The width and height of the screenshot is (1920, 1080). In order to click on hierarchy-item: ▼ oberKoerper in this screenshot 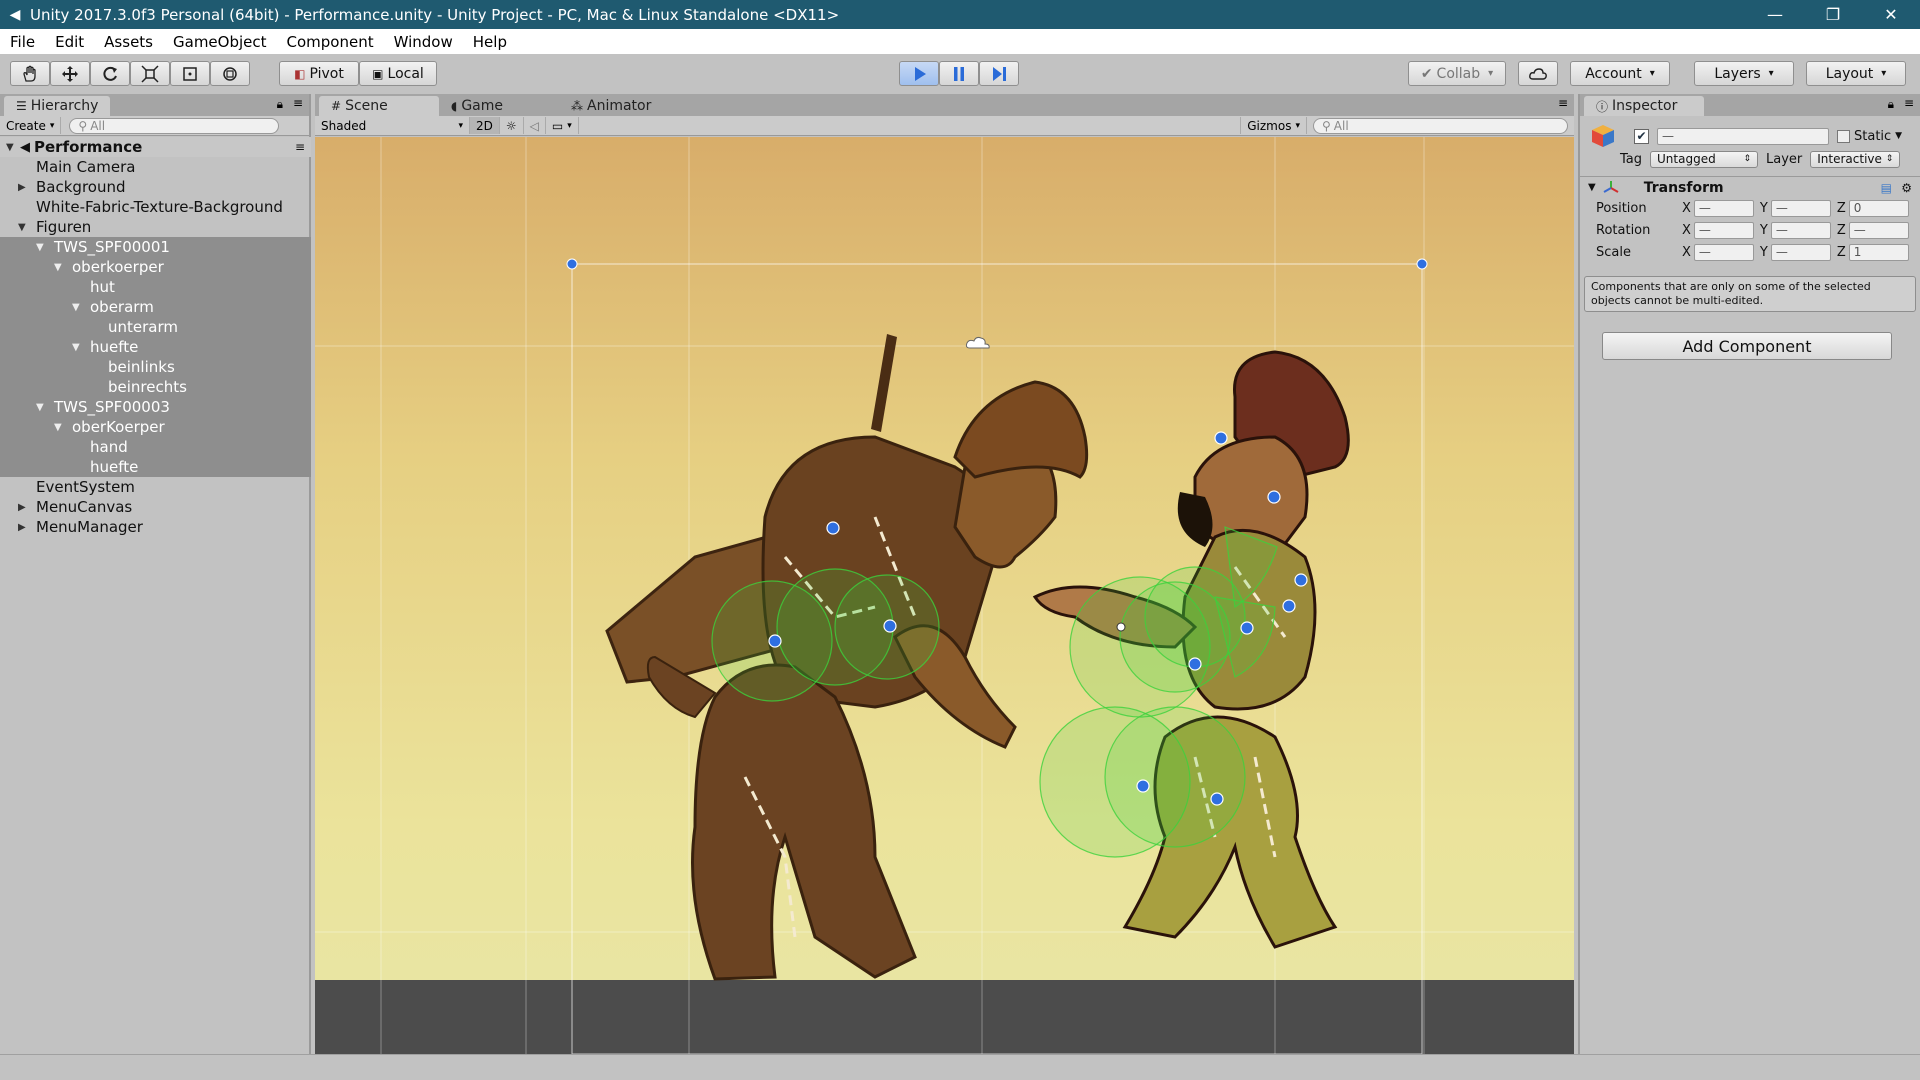, I will do `click(155, 427)`.